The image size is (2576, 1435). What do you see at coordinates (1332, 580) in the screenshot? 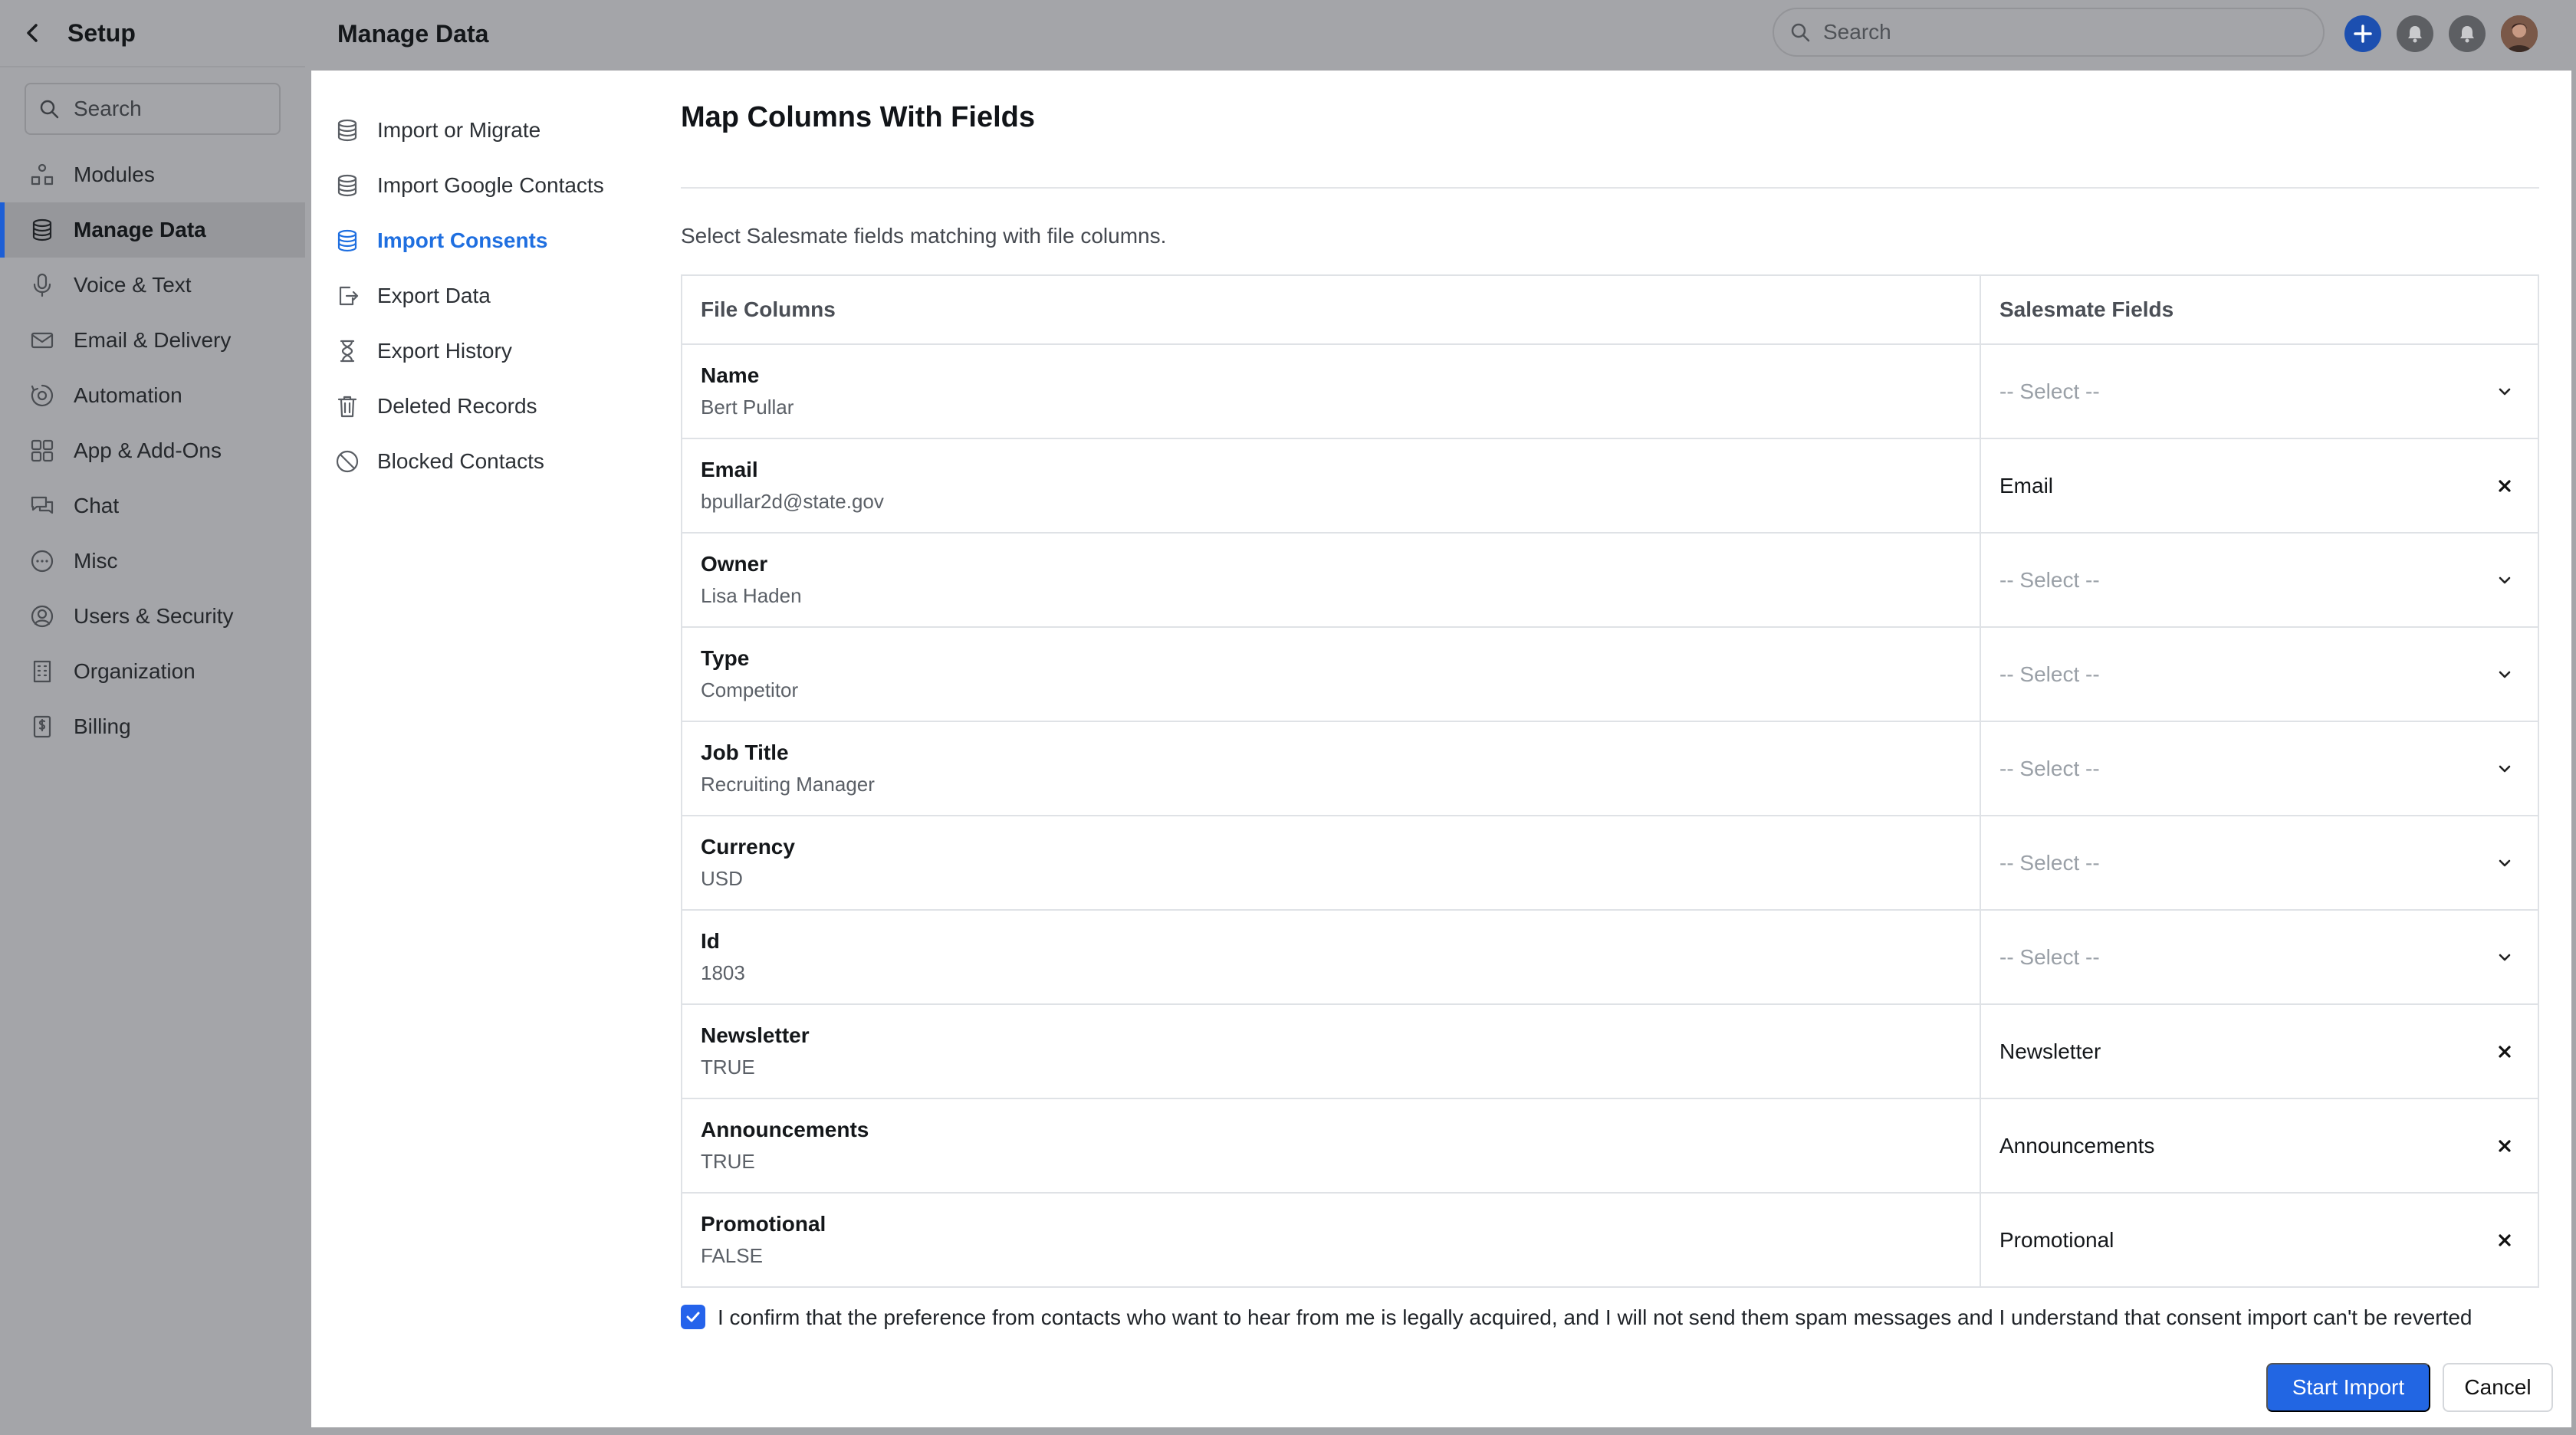
I see `file-column-cell: Owner Lisa Haden` at bounding box center [1332, 580].